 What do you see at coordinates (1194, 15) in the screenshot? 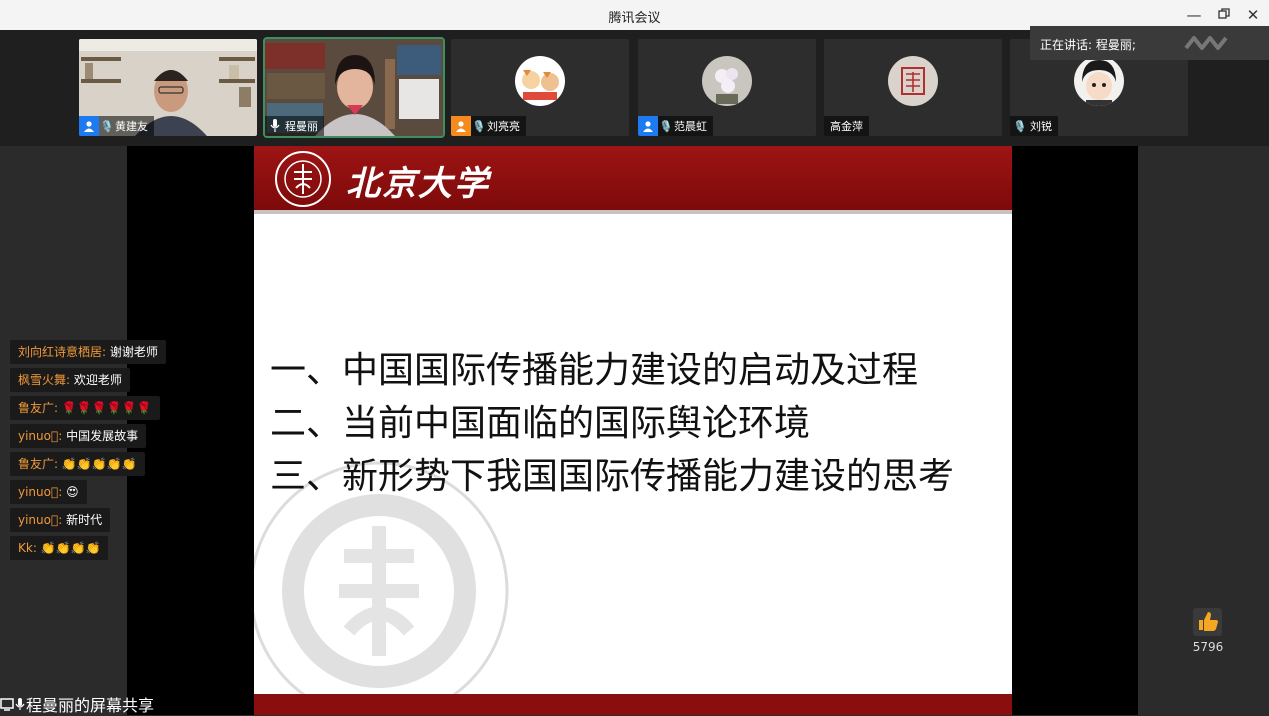
I see `minimize-icon: —` at bounding box center [1194, 15].